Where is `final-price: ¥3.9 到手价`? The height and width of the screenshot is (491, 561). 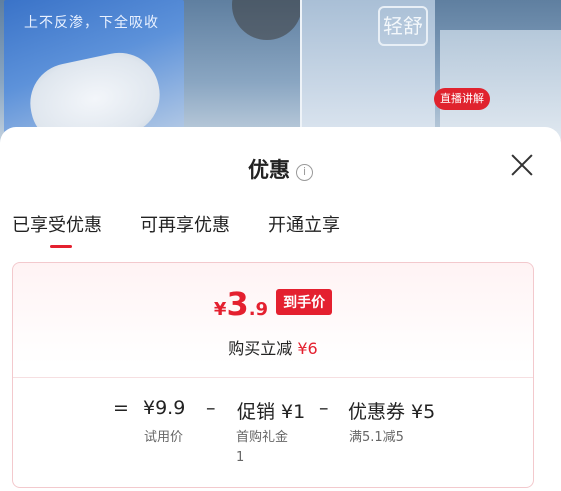
final-price: ¥3.9 到手价 is located at coordinates (273, 304).